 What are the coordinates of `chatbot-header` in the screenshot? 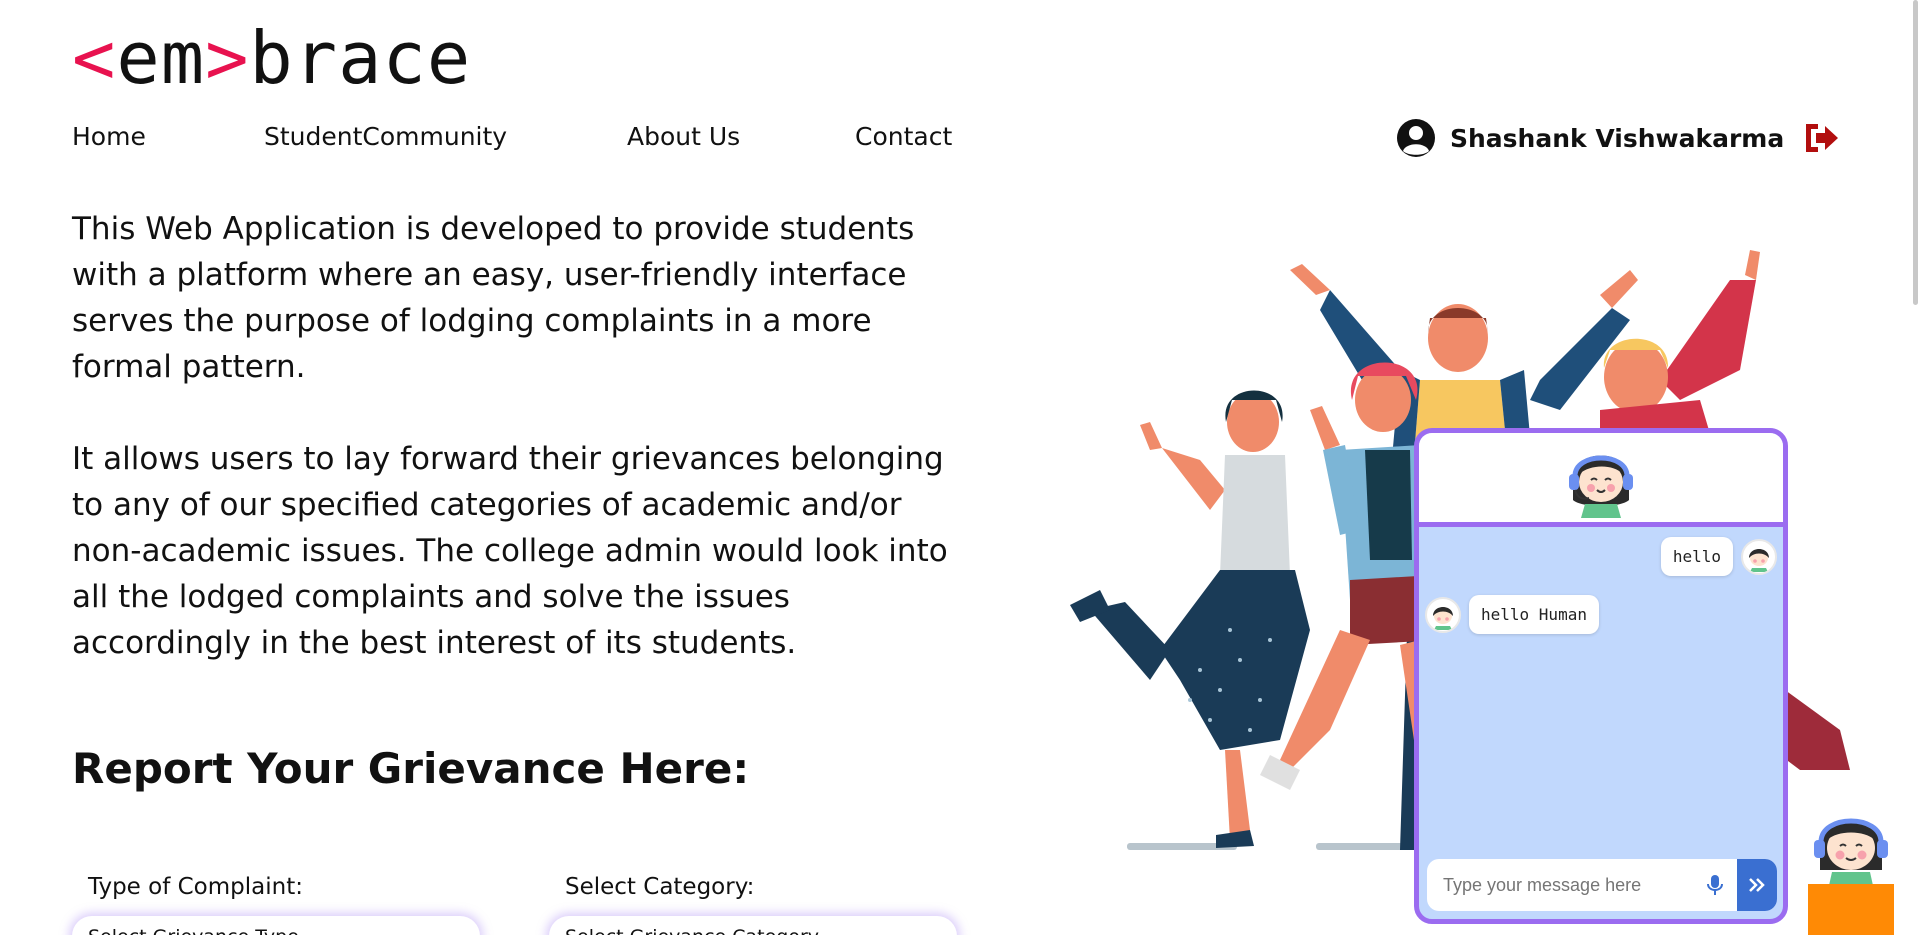 It's located at (1601, 480).